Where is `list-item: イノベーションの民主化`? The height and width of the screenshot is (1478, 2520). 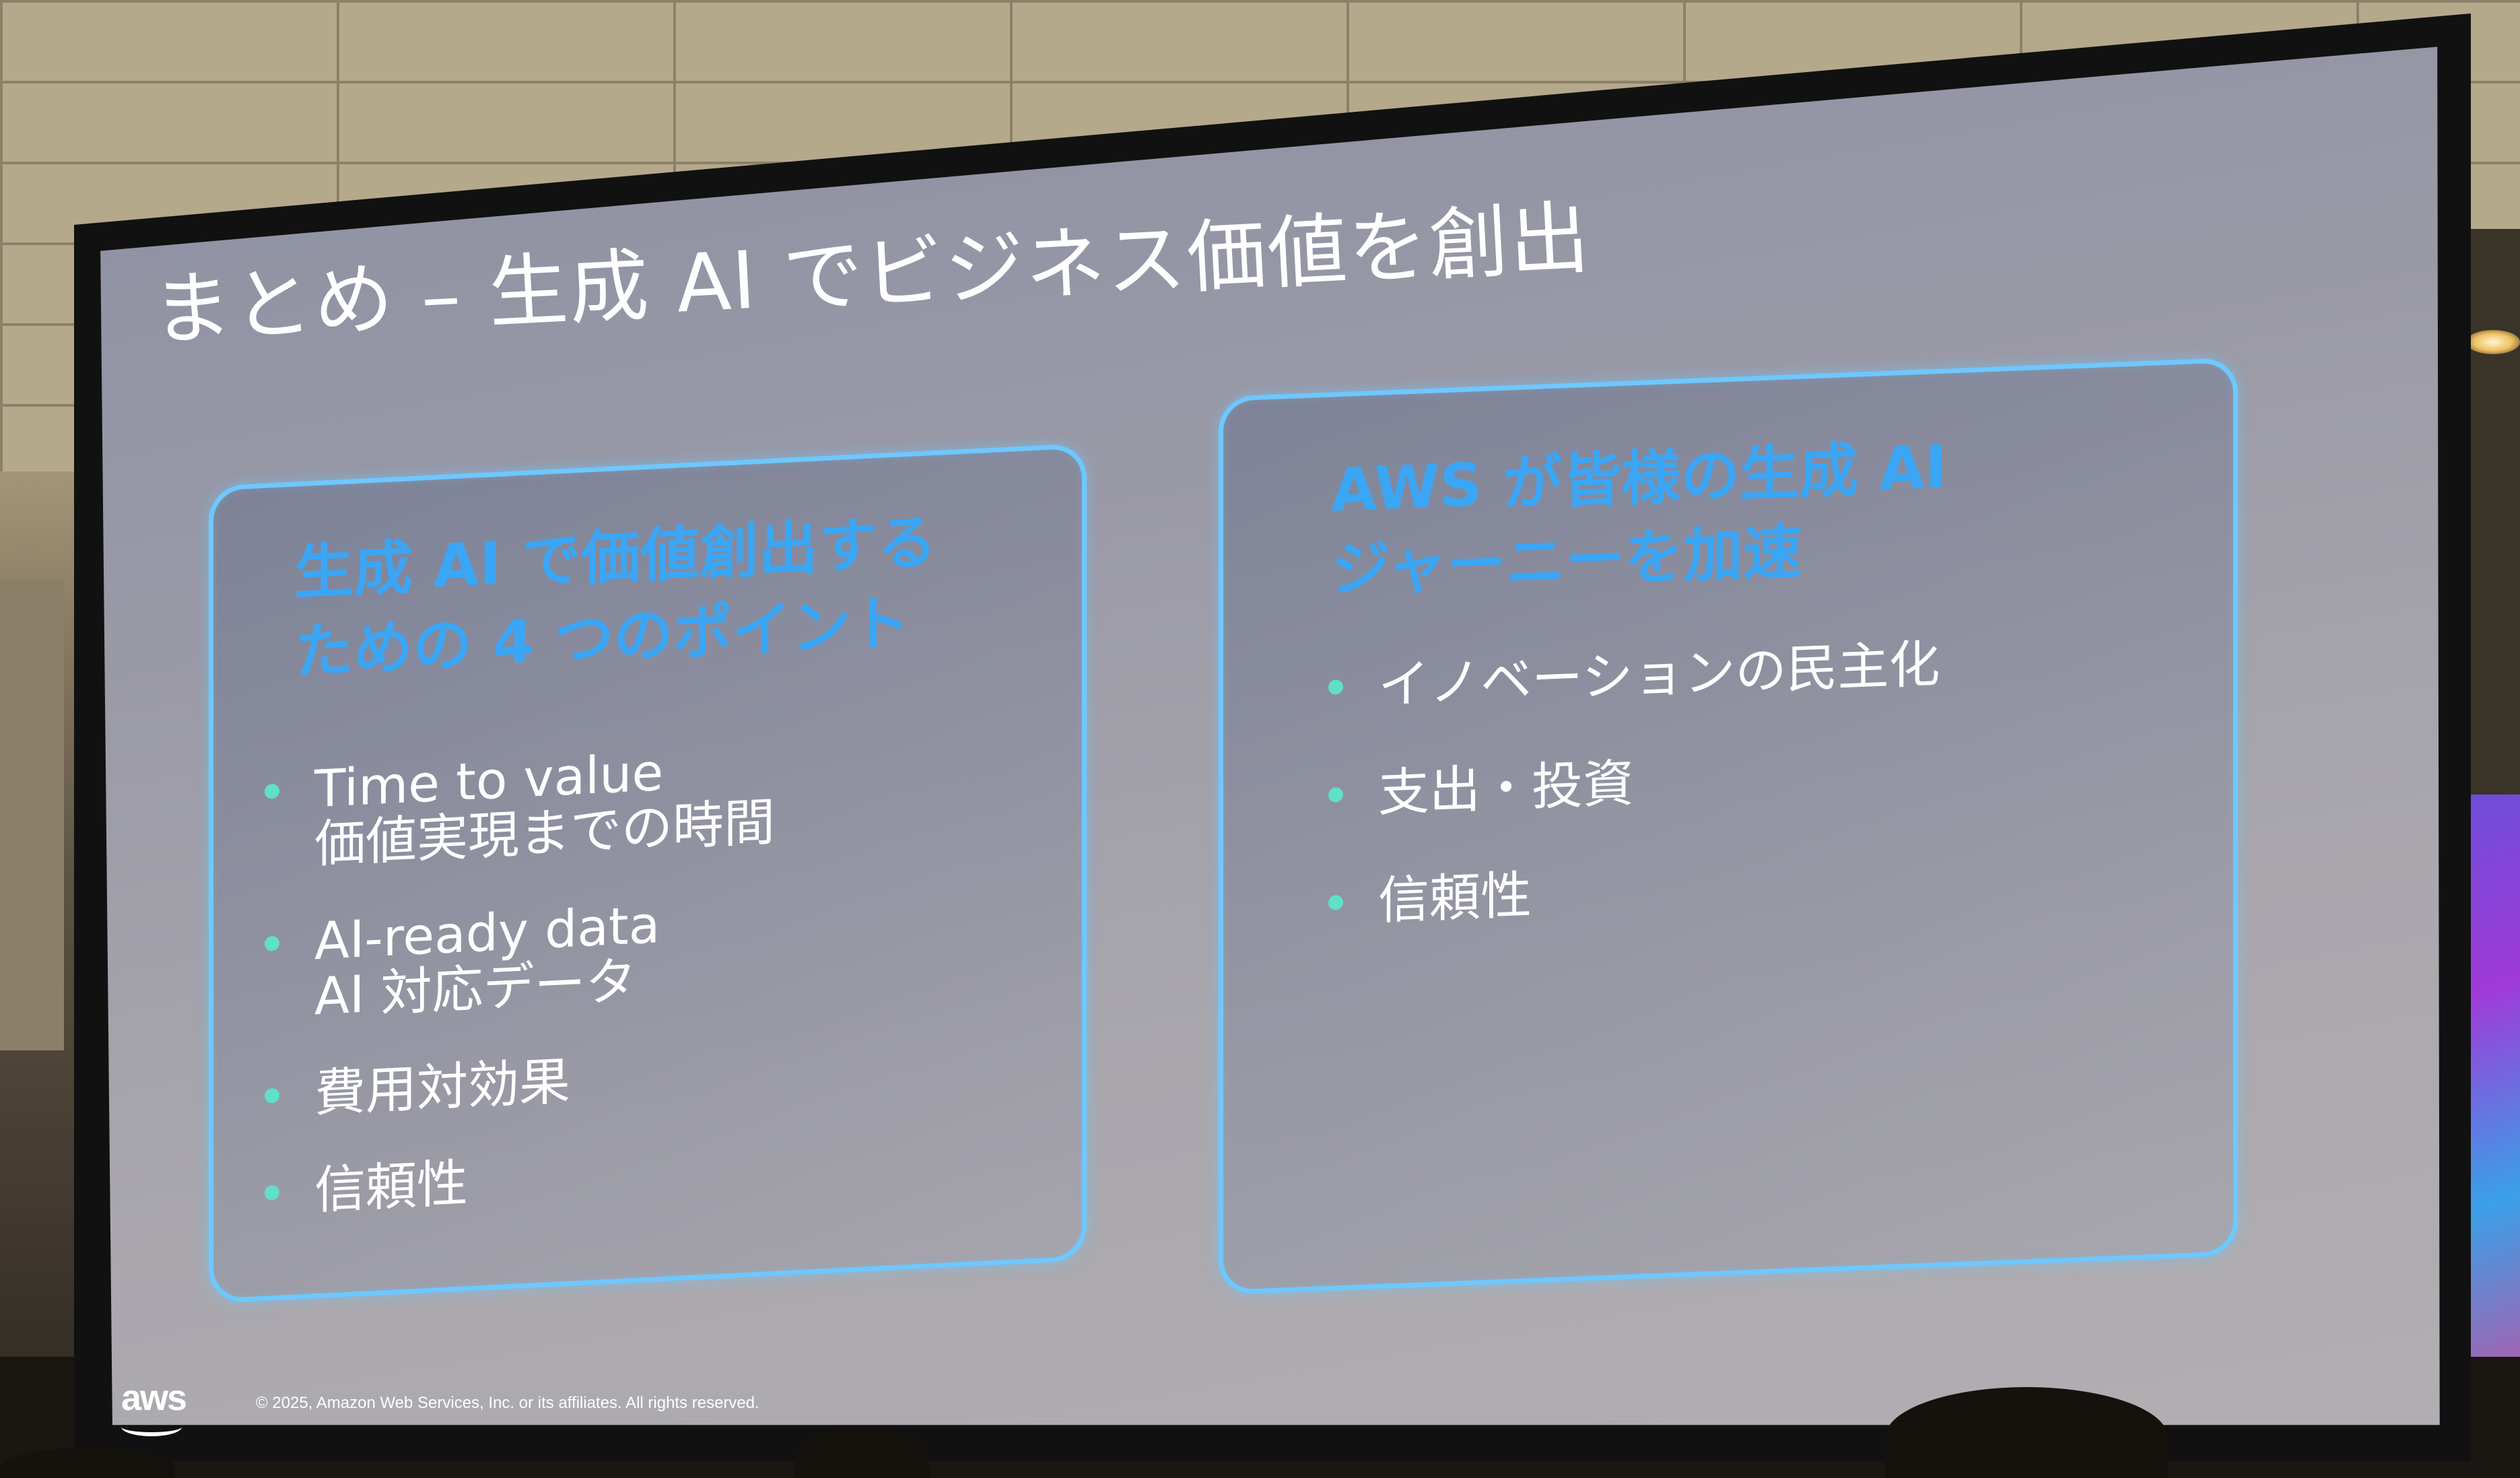
list-item: イノベーションの民主化 is located at coordinates (1629, 674).